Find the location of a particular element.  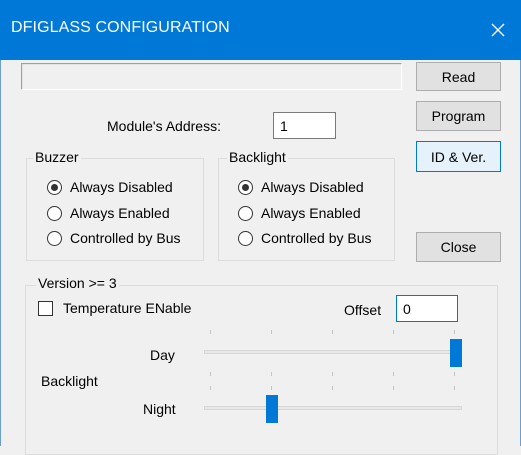

checkbox-label: Temperature ENable is located at coordinates (127, 308).